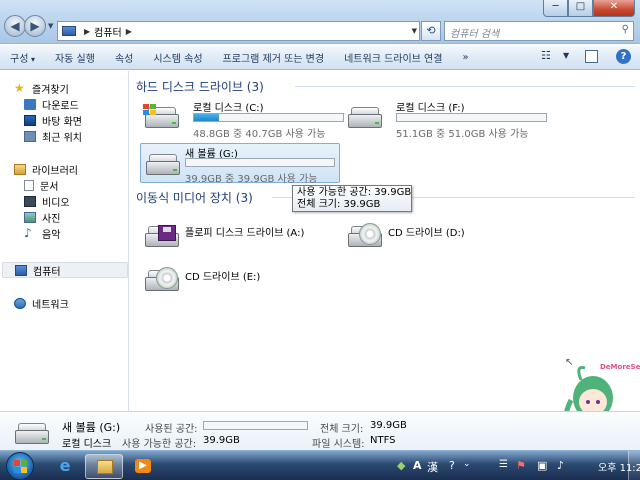 The image size is (640, 480). I want to click on refresh-icon: ⟲, so click(431, 31).